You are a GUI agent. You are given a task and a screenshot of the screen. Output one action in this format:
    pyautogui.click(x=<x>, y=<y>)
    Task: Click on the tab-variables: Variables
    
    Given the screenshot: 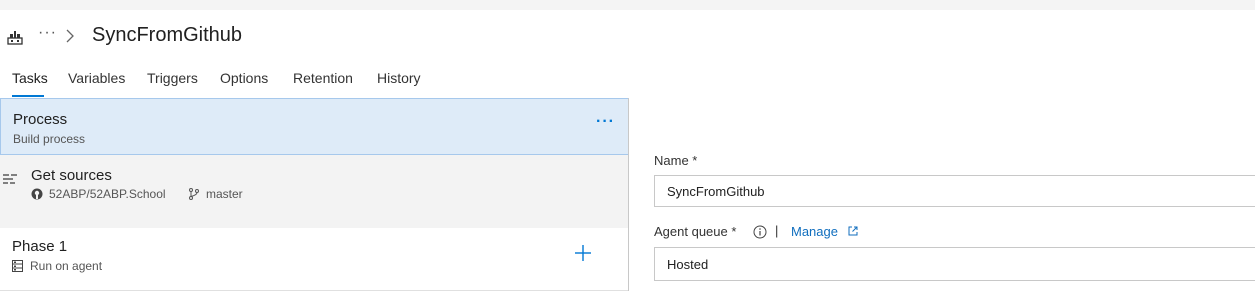 What is the action you would take?
    pyautogui.click(x=96, y=78)
    